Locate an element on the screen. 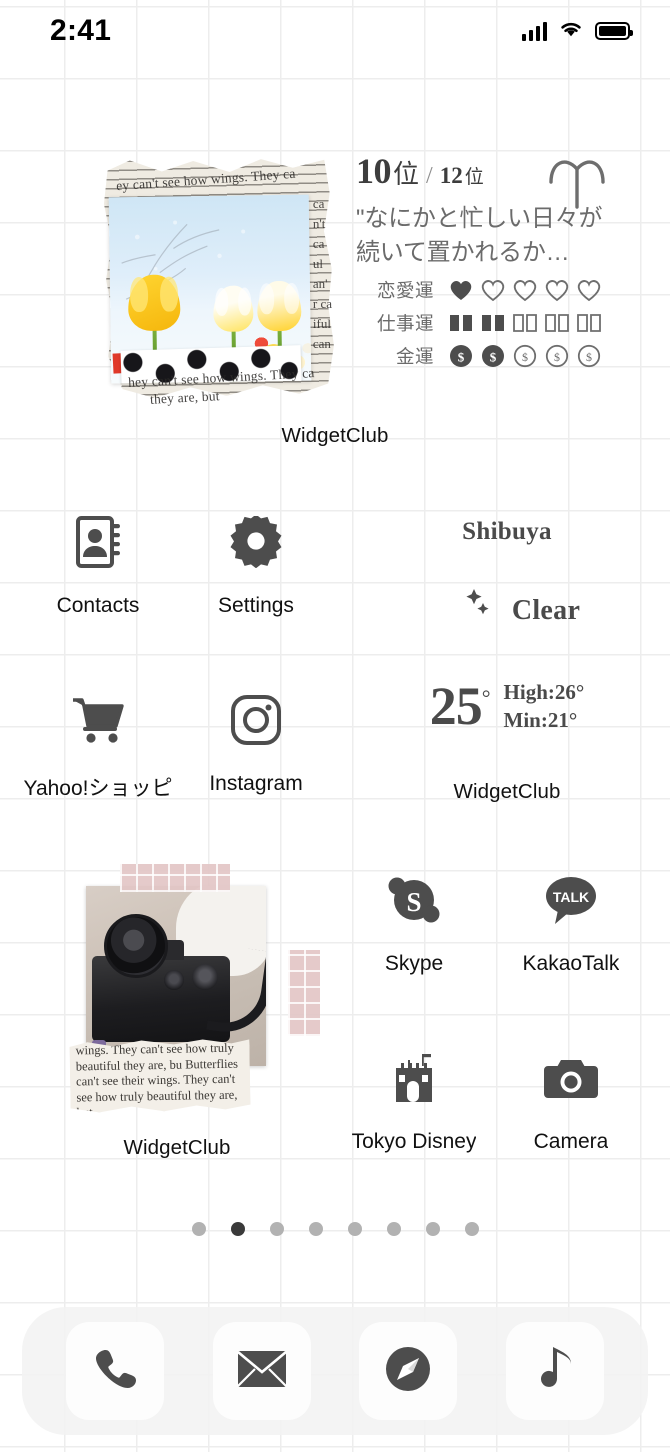 The height and width of the screenshot is (1452, 670). app-contacts: Contacts is located at coordinates (98, 562).